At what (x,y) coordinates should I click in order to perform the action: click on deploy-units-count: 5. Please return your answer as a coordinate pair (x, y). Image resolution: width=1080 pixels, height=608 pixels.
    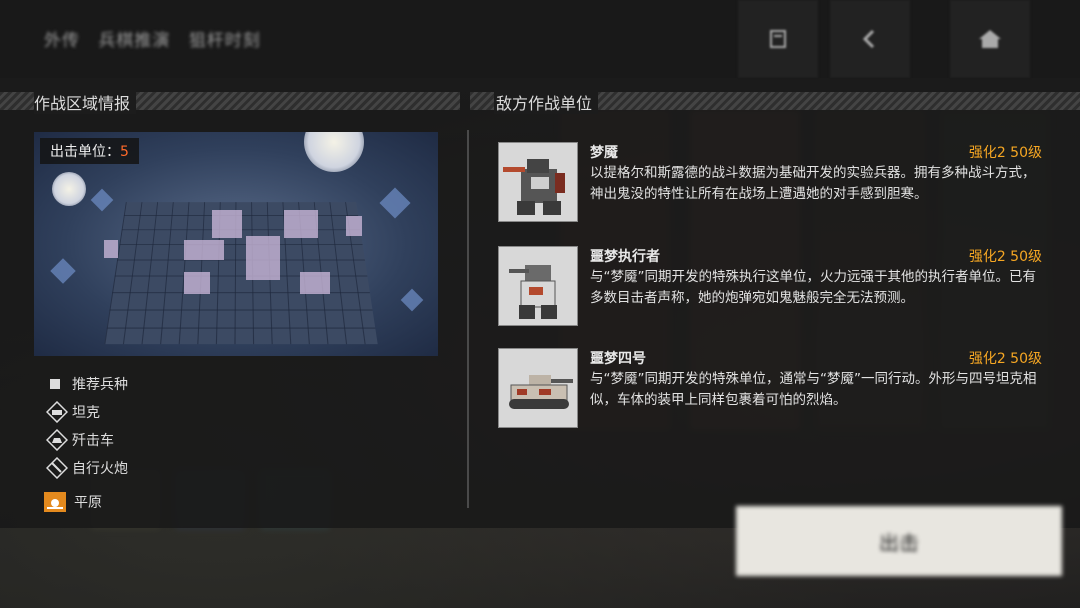
    Looking at the image, I should click on (124, 152).